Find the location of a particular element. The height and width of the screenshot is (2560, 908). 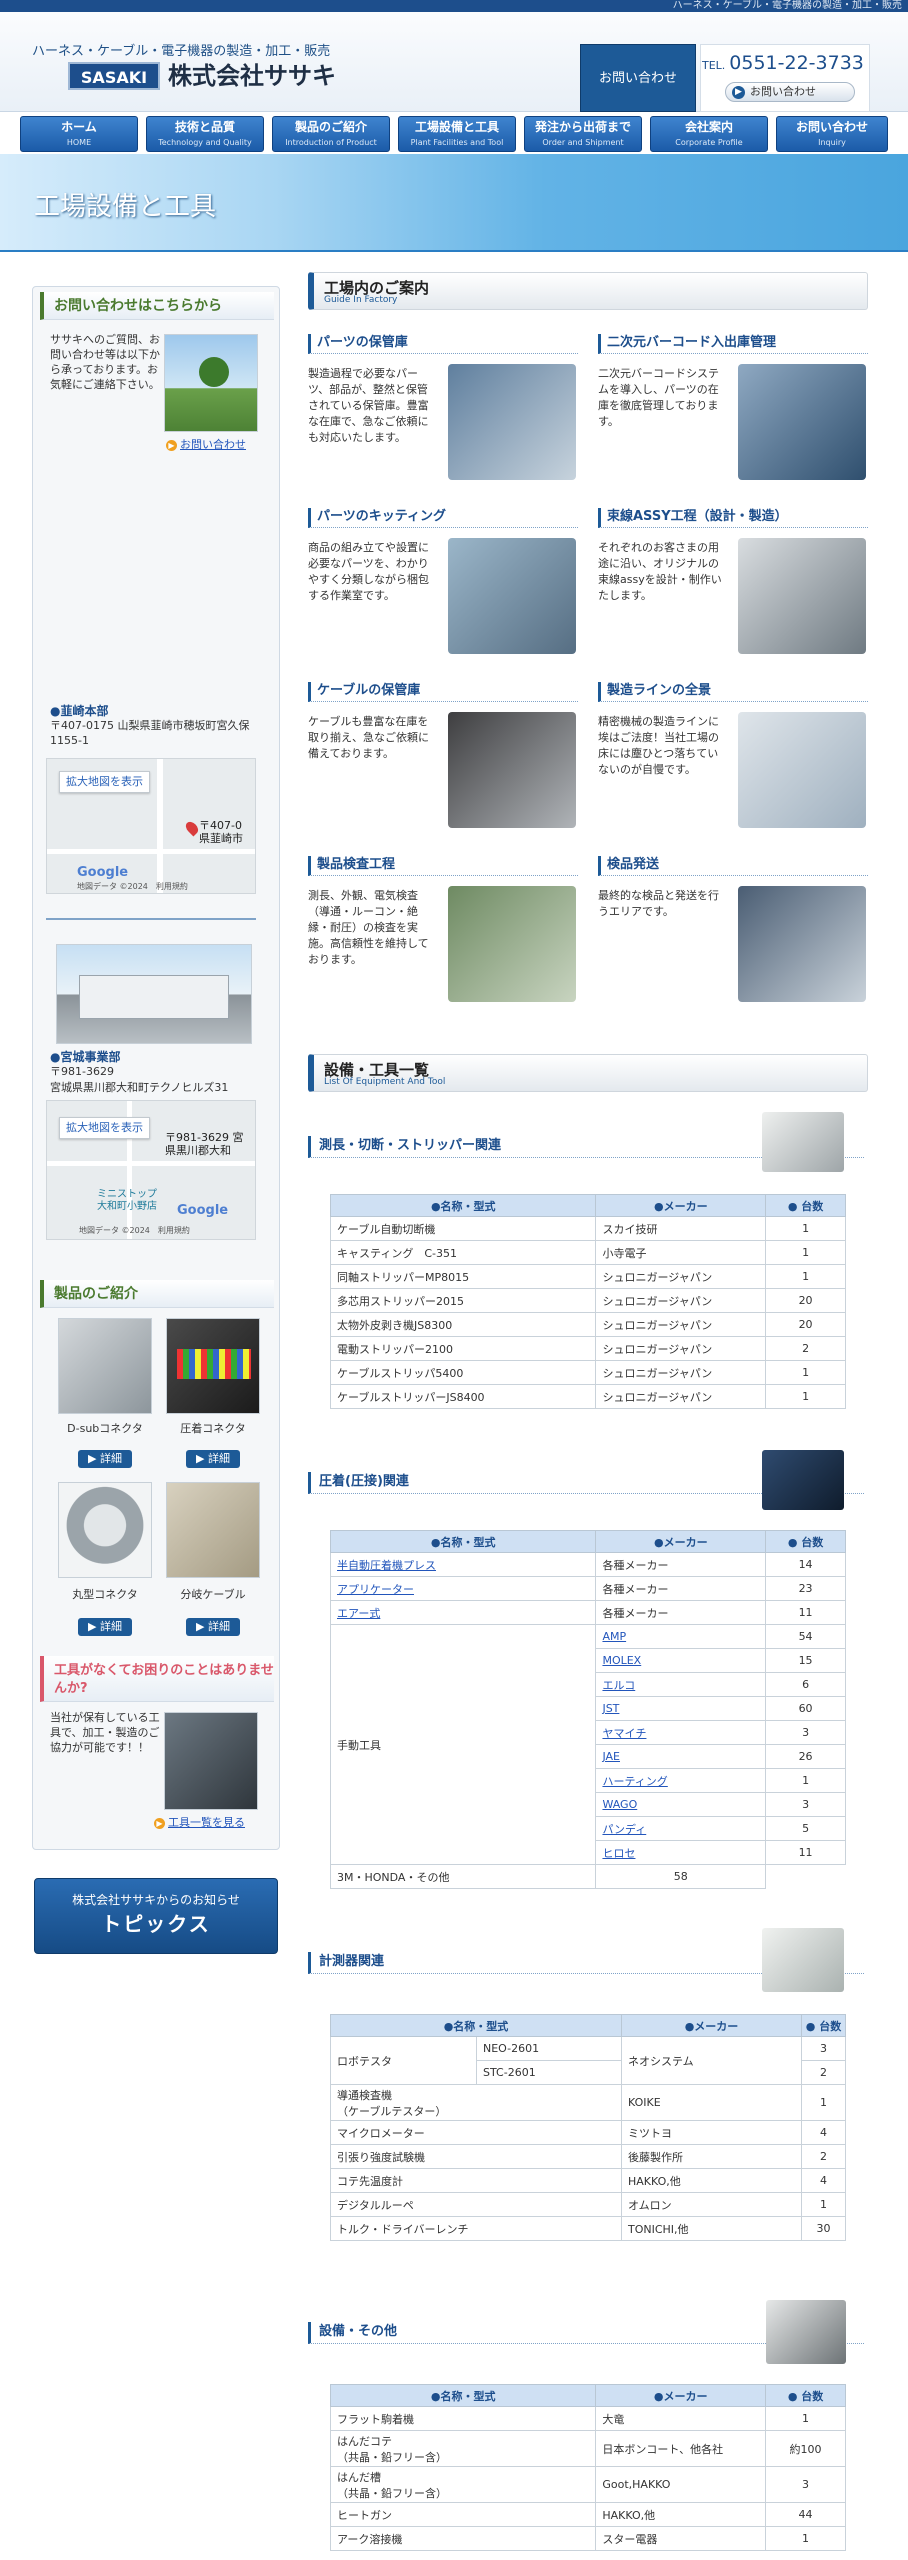

equipment-name: トルク・ドライバーレンチ is located at coordinates (476, 2228).